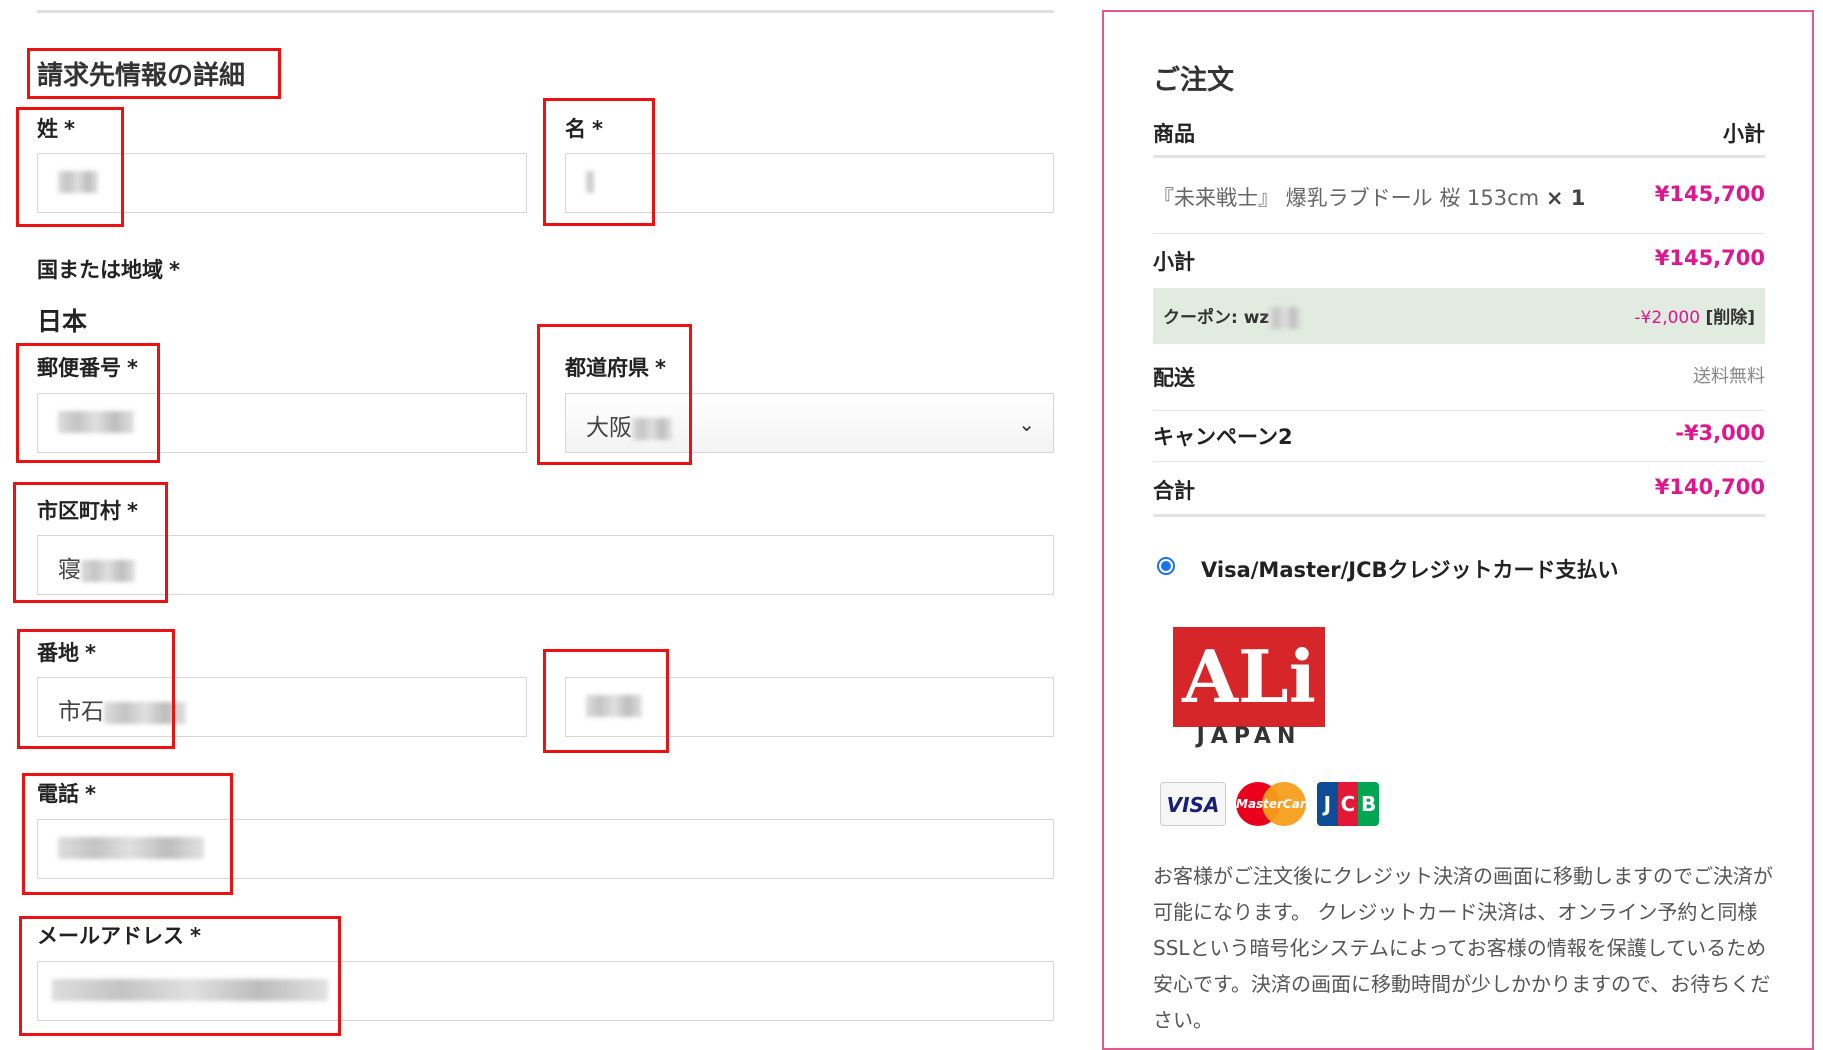 The image size is (1823, 1050). Describe the element at coordinates (1193, 804) in the screenshot. I see `visa-icon: VISA` at that location.